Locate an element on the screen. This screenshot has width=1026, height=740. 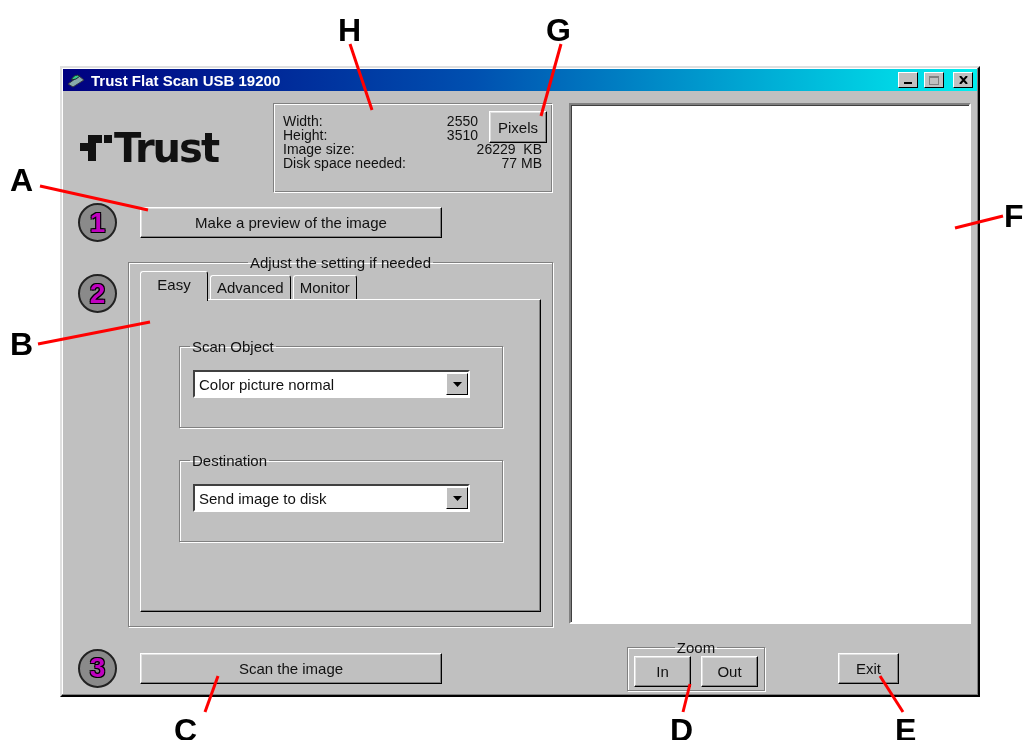
group-title: Zoom is located at coordinates (696, 647).